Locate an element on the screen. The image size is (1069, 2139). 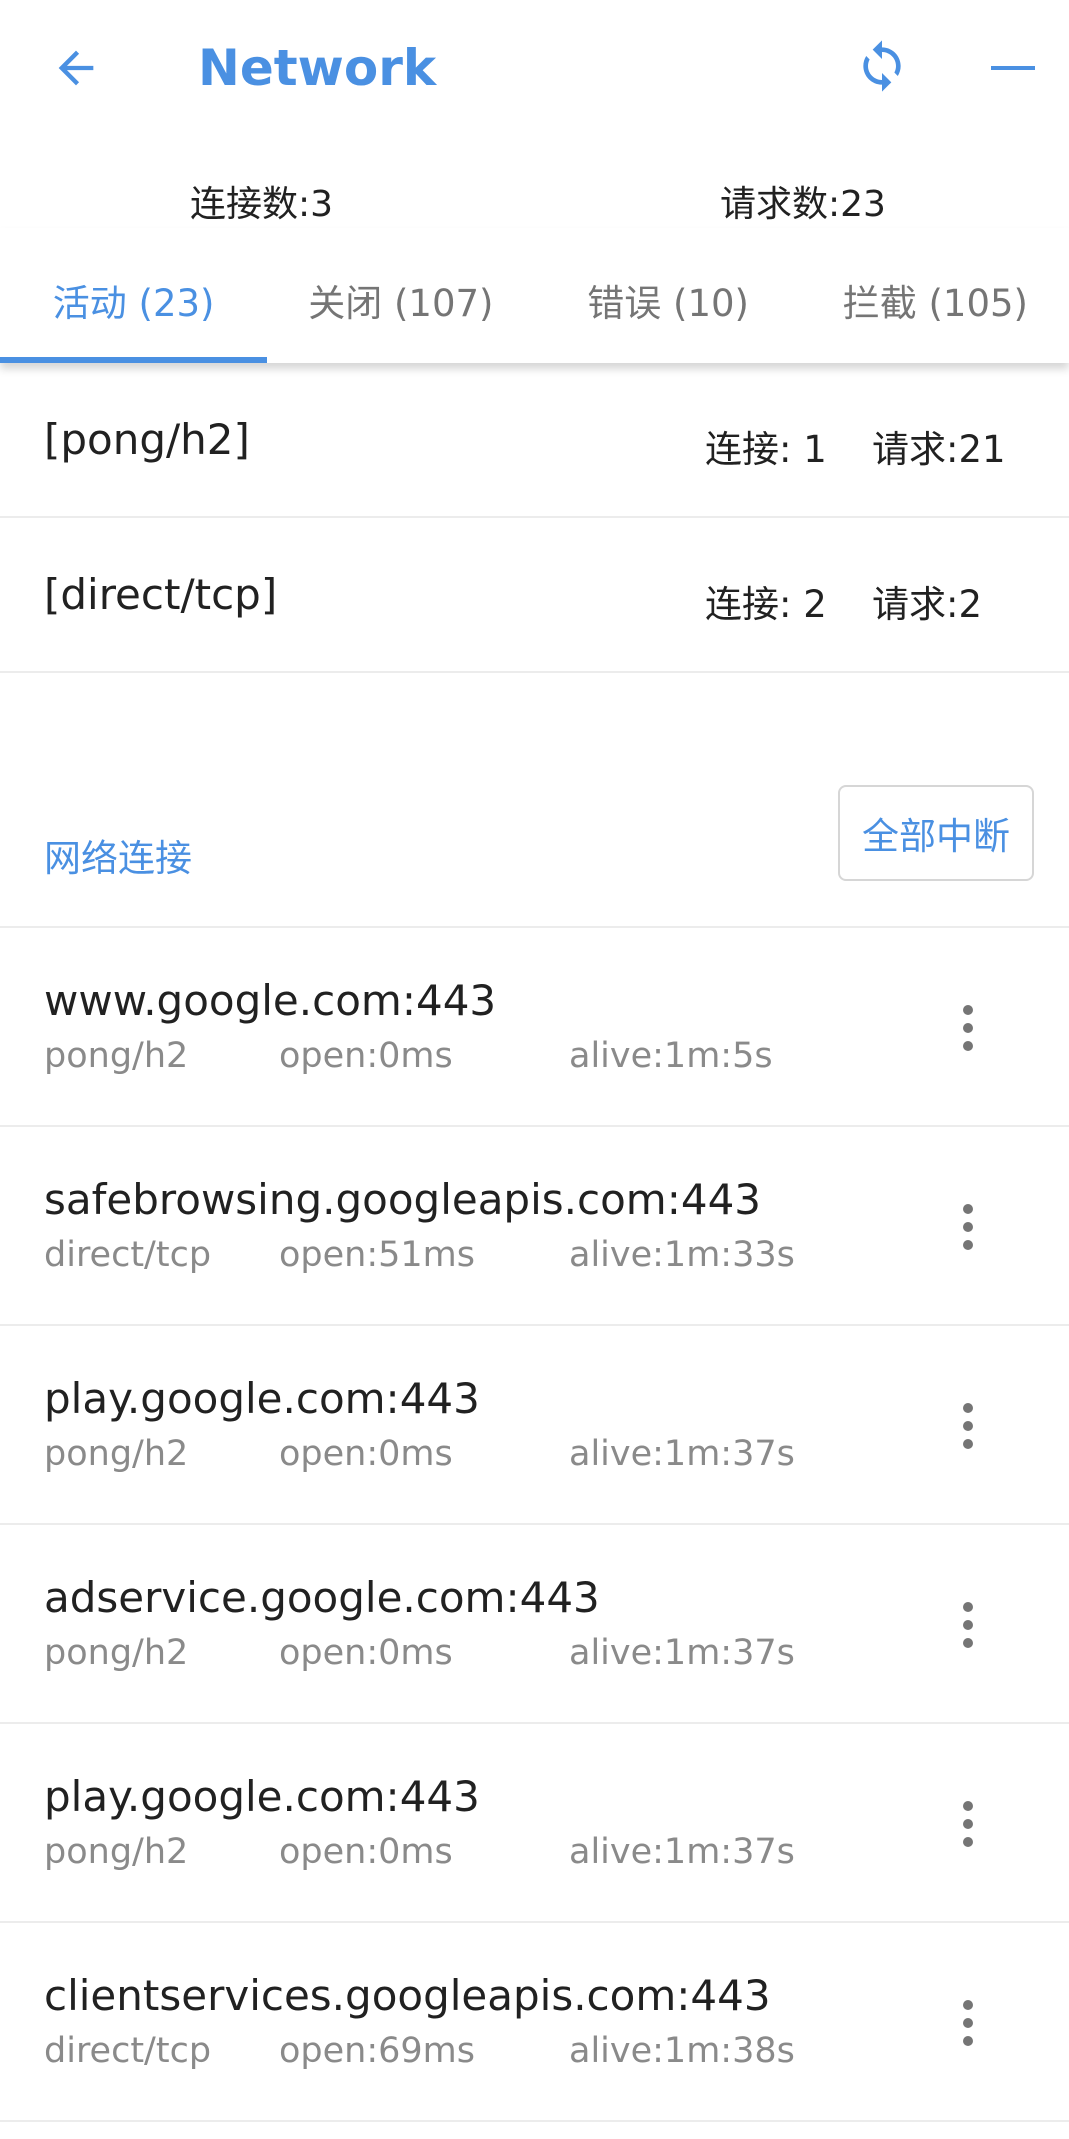
request-count: 请求数:23 is located at coordinates (803, 204).